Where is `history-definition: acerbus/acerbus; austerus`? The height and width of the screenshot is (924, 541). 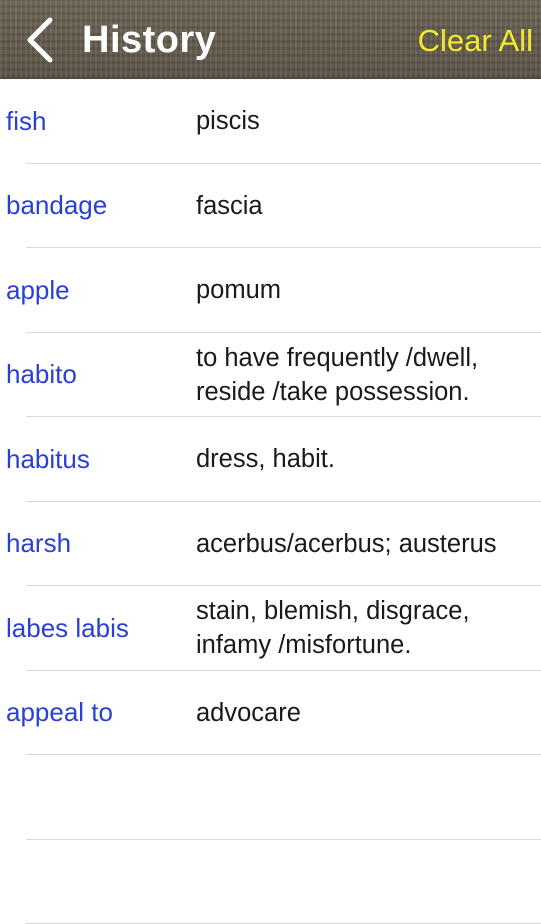 history-definition: acerbus/acerbus; austerus is located at coordinates (366, 544).